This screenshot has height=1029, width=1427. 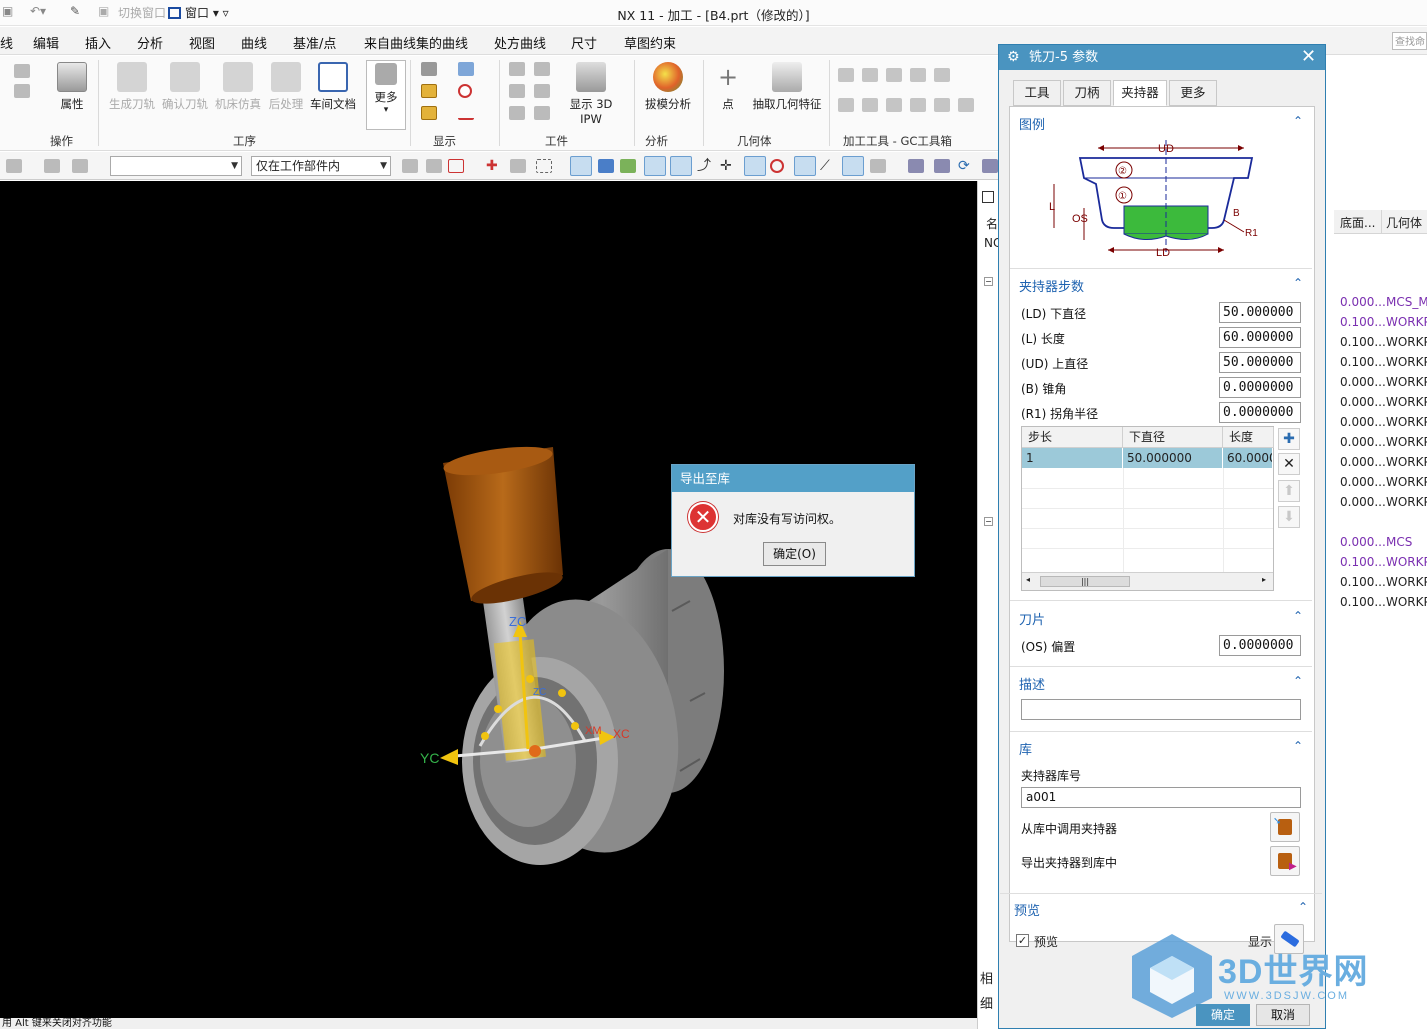 I want to click on nav-bottom-tab: 相, so click(x=986, y=977).